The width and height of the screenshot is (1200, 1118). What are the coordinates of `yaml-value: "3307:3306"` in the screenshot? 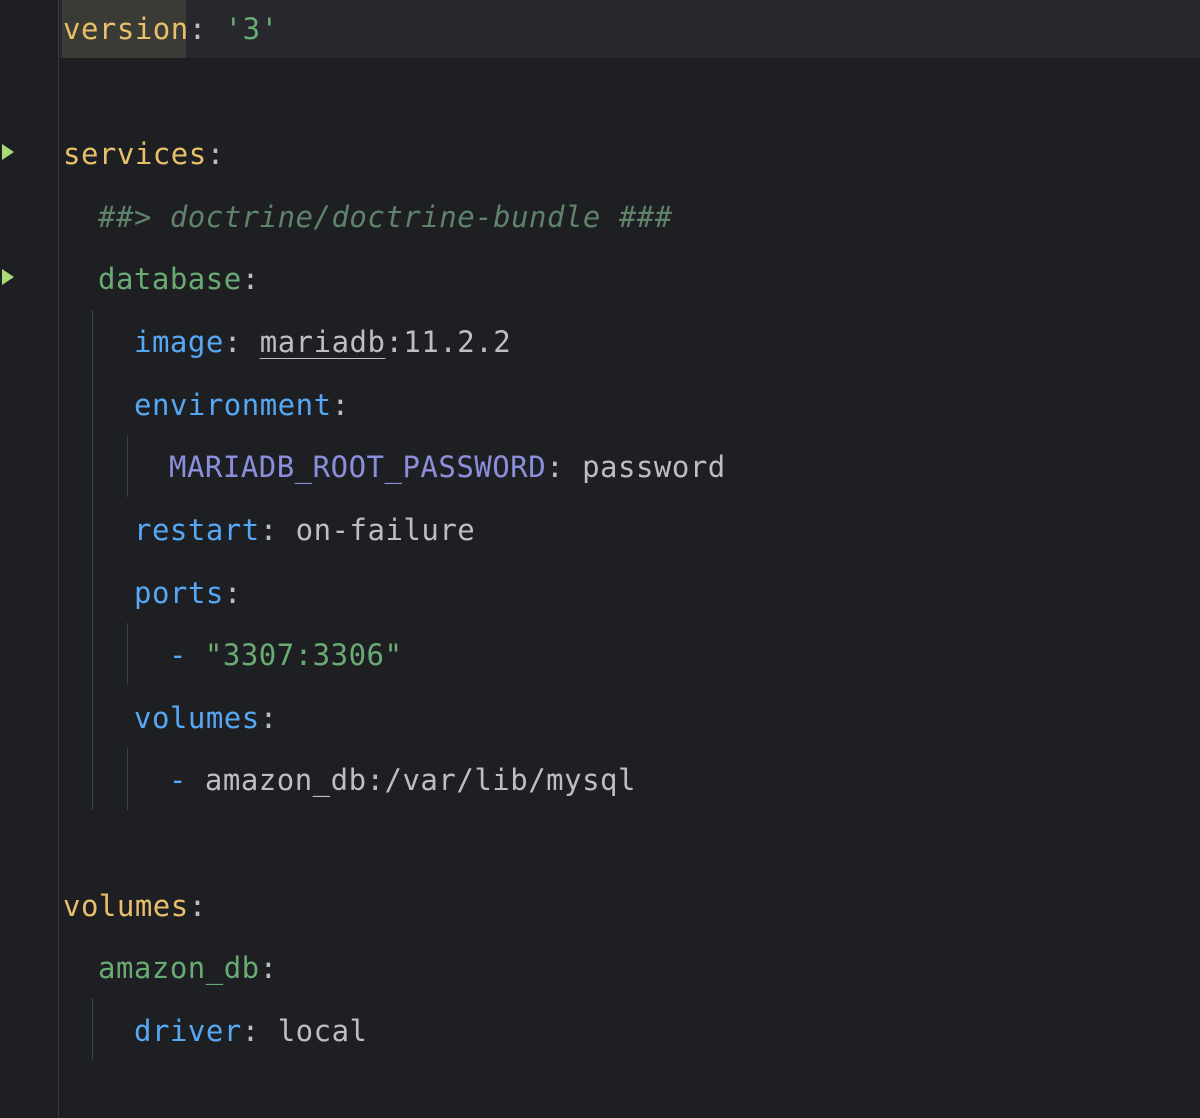 It's located at (303, 655).